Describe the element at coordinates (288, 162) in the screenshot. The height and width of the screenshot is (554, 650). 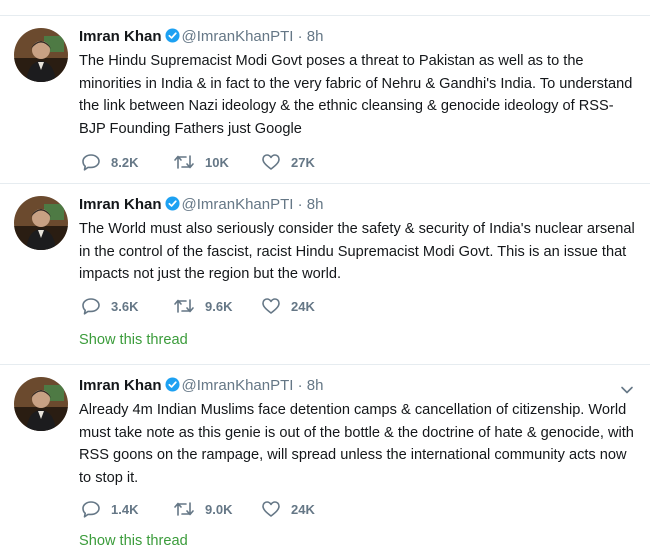
I see `like-button: 27K` at that location.